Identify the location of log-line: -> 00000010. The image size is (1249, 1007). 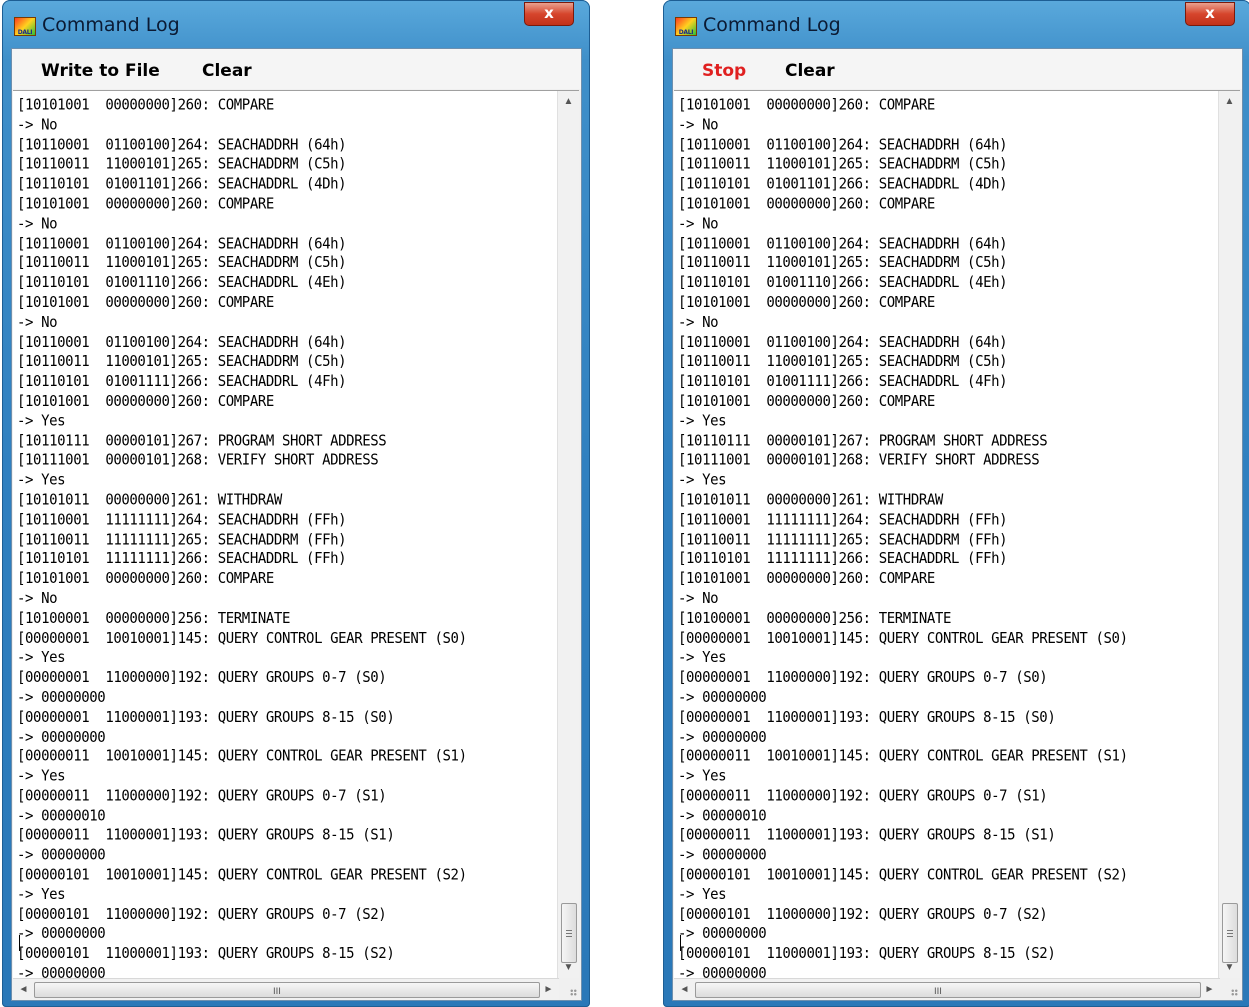
(722, 816).